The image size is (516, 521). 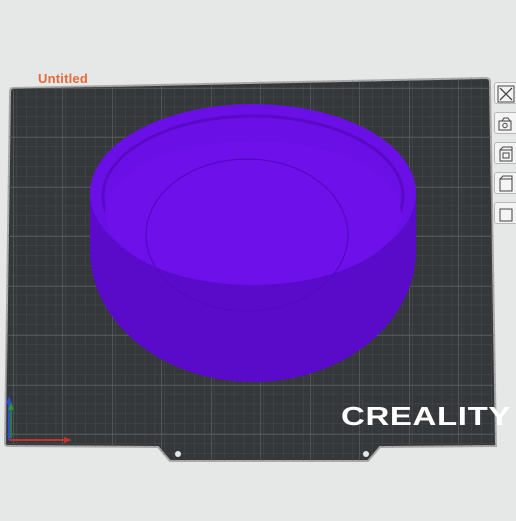 I want to click on project-title: Untitled, so click(x=63, y=78).